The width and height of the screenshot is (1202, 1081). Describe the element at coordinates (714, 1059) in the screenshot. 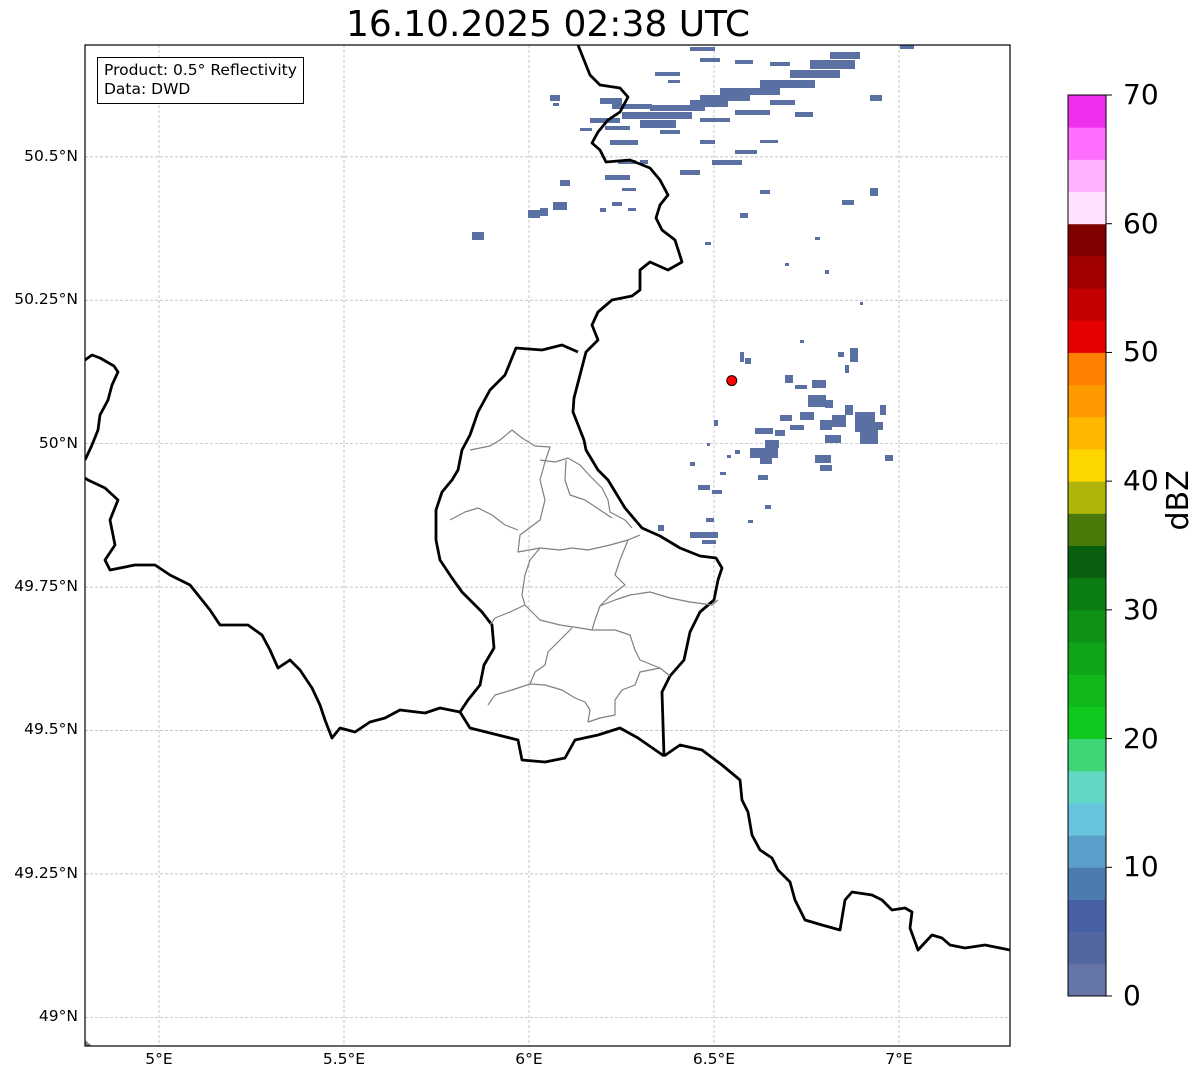

I see `lon-tick-label: 6.5°E` at that location.